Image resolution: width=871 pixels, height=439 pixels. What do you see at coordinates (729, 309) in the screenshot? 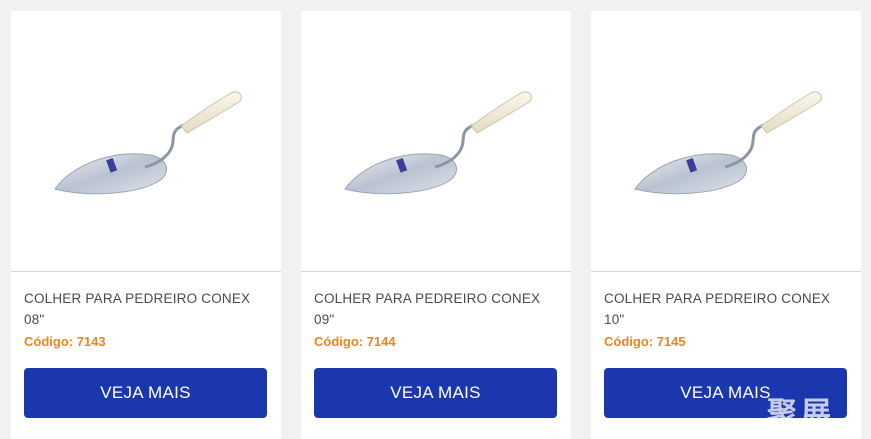
I see `product-title: COLHER PARA PEDREIRO CONEX 10"` at bounding box center [729, 309].